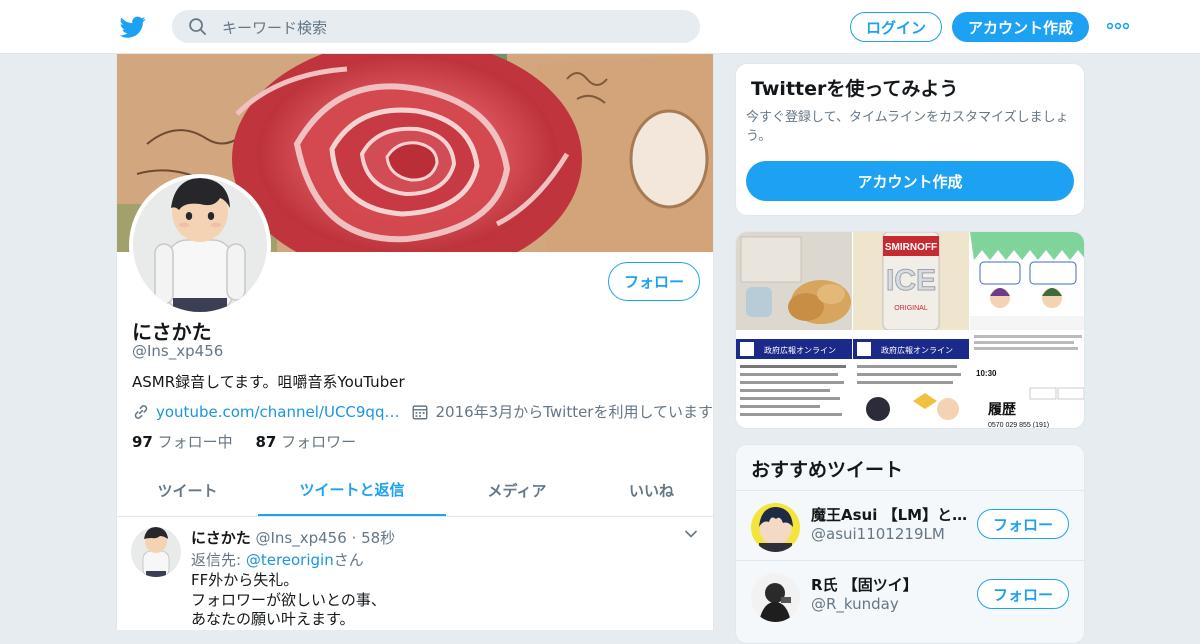 The image size is (1200, 644). What do you see at coordinates (1020, 27) in the screenshot?
I see `signup-button: アカウント作成` at bounding box center [1020, 27].